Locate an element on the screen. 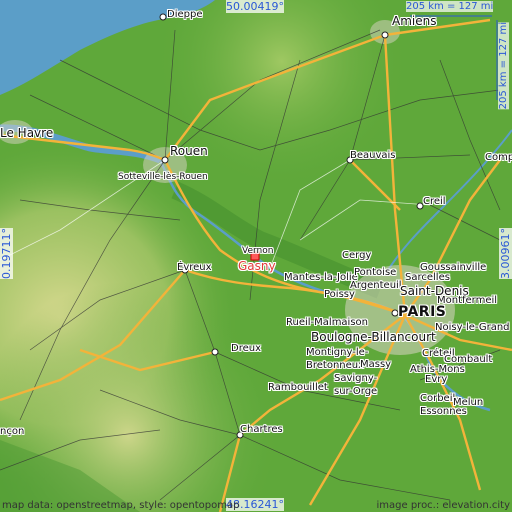 Image resolution: width=512 pixels, height=512 pixels. label-creil: Creil is located at coordinates (434, 201).